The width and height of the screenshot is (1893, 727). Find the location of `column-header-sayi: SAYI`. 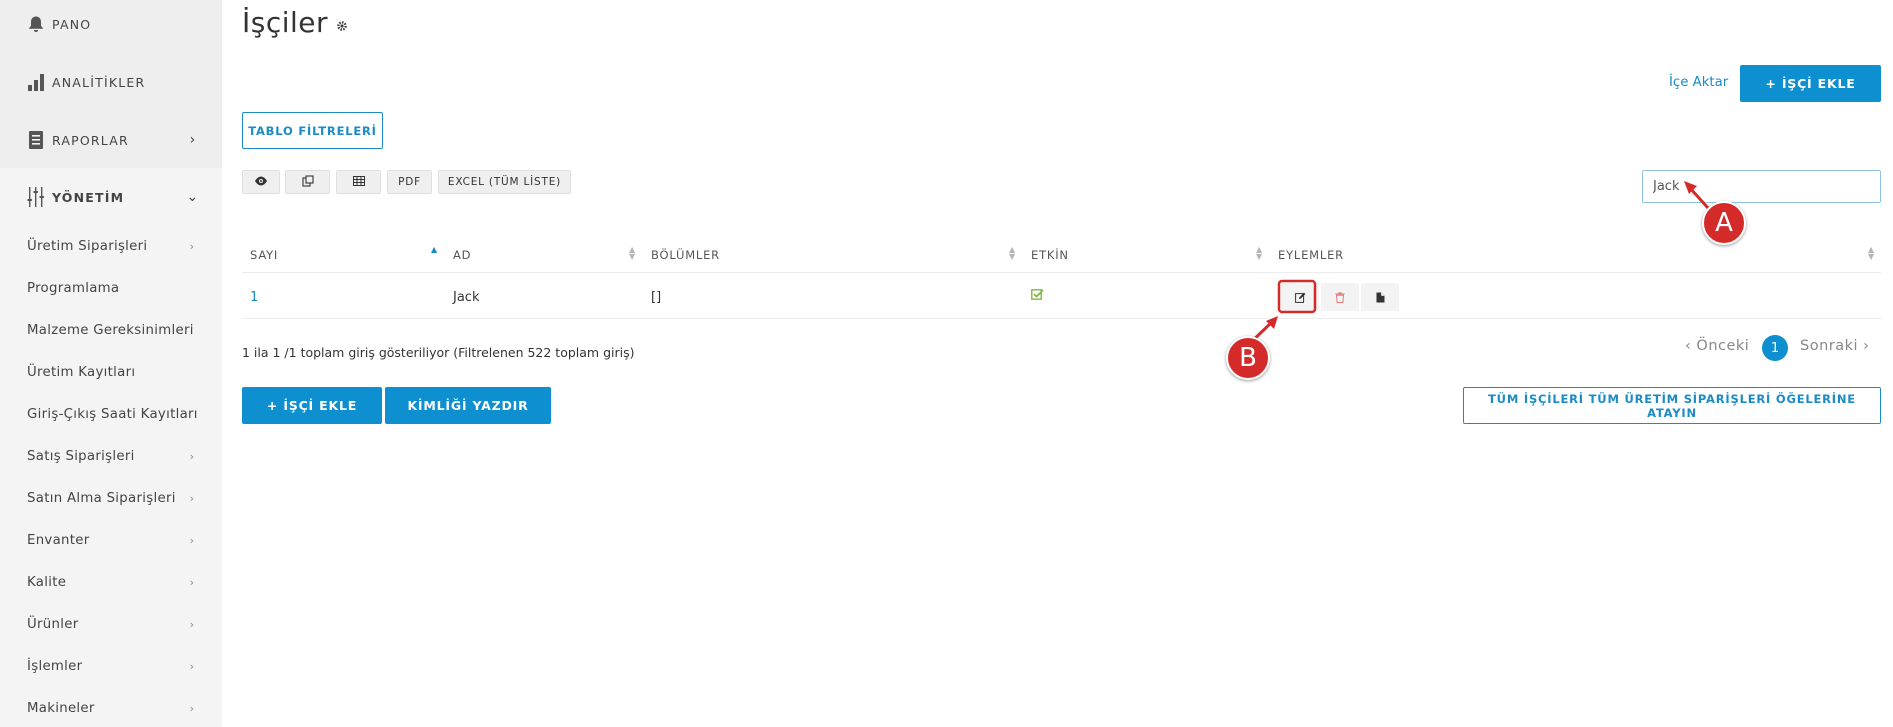

column-header-sayi: SAYI is located at coordinates (264, 255).